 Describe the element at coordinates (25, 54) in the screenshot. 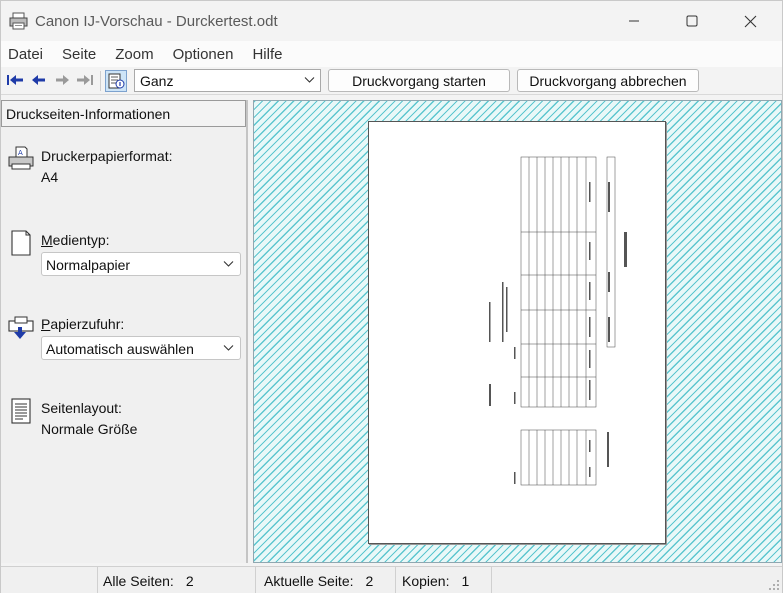

I see `menu-datei: Datei` at that location.